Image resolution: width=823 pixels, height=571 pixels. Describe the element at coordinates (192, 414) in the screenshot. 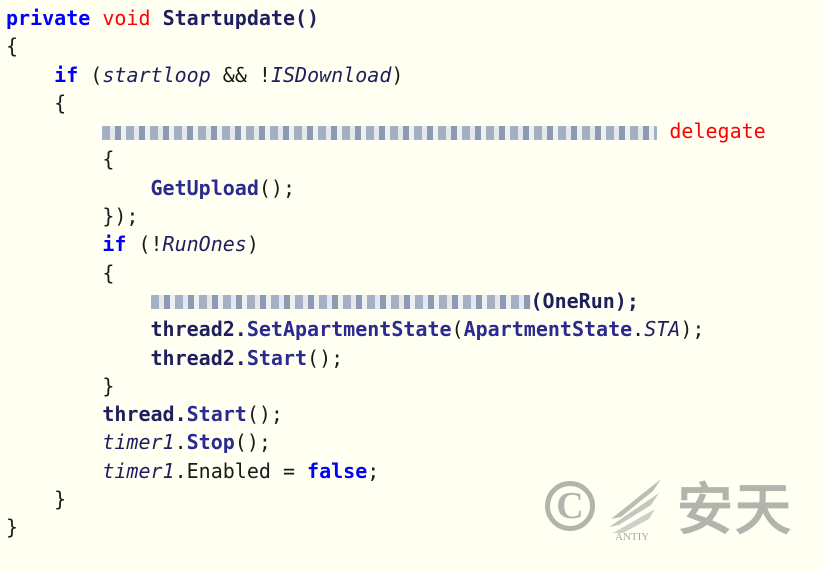

I see `code-line-15: thread.Start();` at that location.